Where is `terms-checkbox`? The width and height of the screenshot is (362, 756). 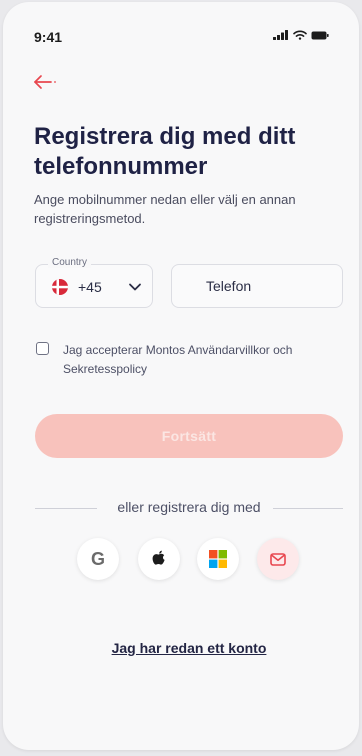 terms-checkbox is located at coordinates (42, 348).